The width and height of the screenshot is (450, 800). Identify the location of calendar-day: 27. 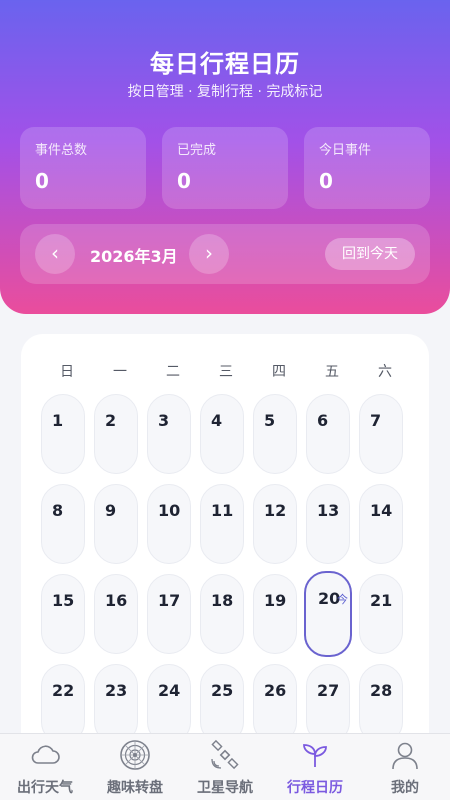
(328, 704).